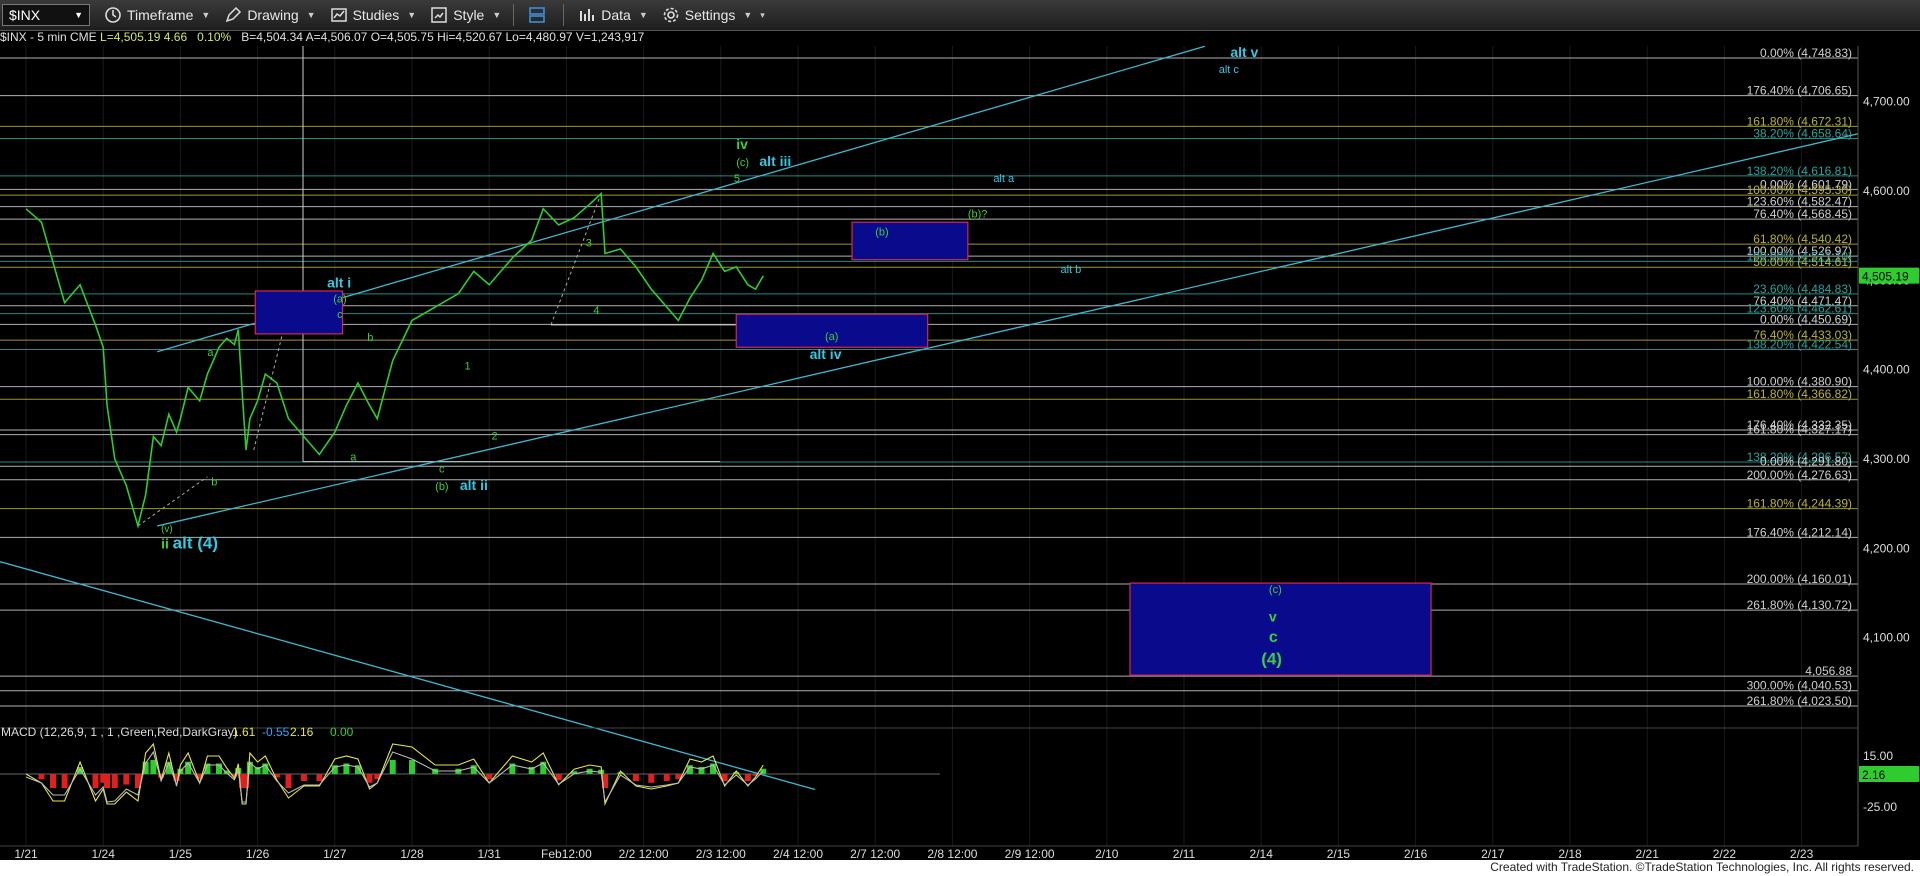  I want to click on x-tick-label: 1/21, so click(26, 853).